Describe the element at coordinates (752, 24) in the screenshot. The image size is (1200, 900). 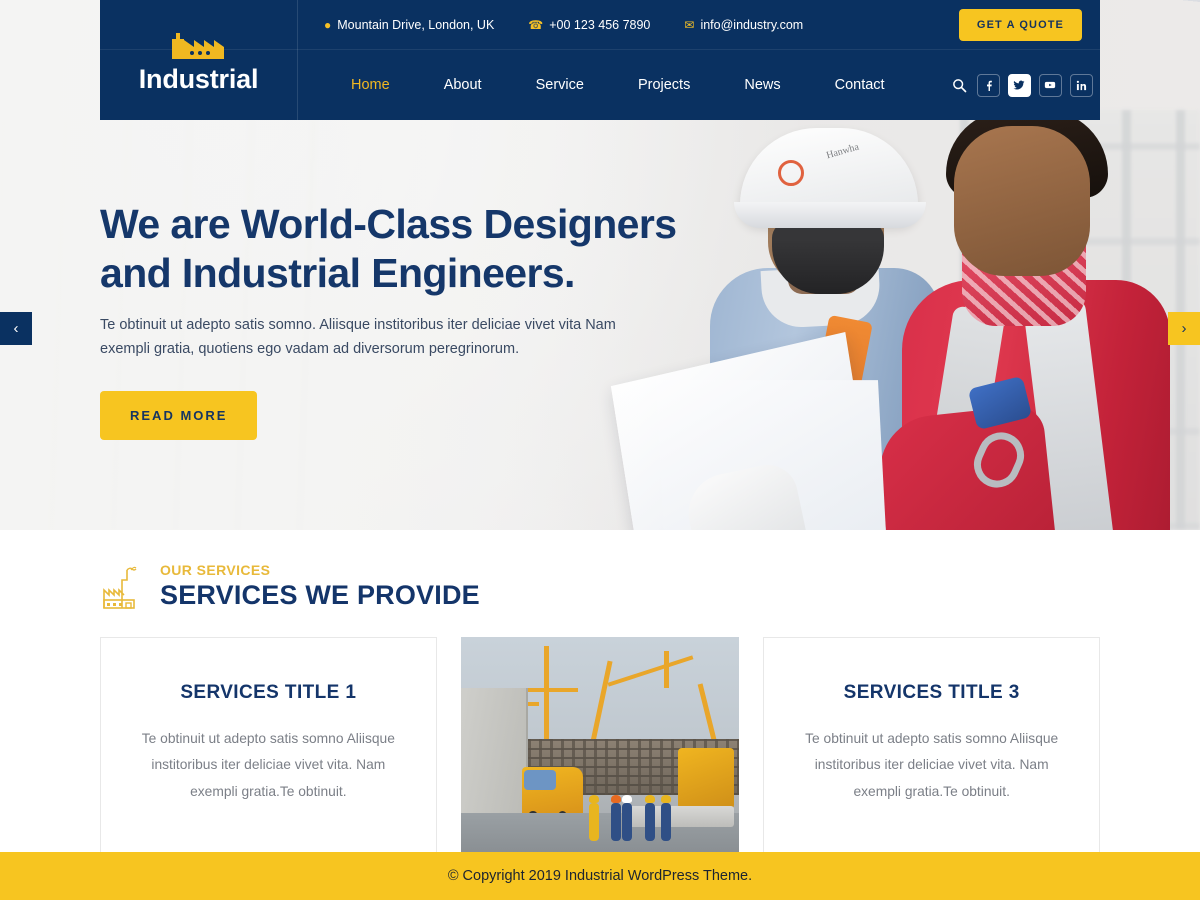
I see `email-text: info@industry.com` at that location.